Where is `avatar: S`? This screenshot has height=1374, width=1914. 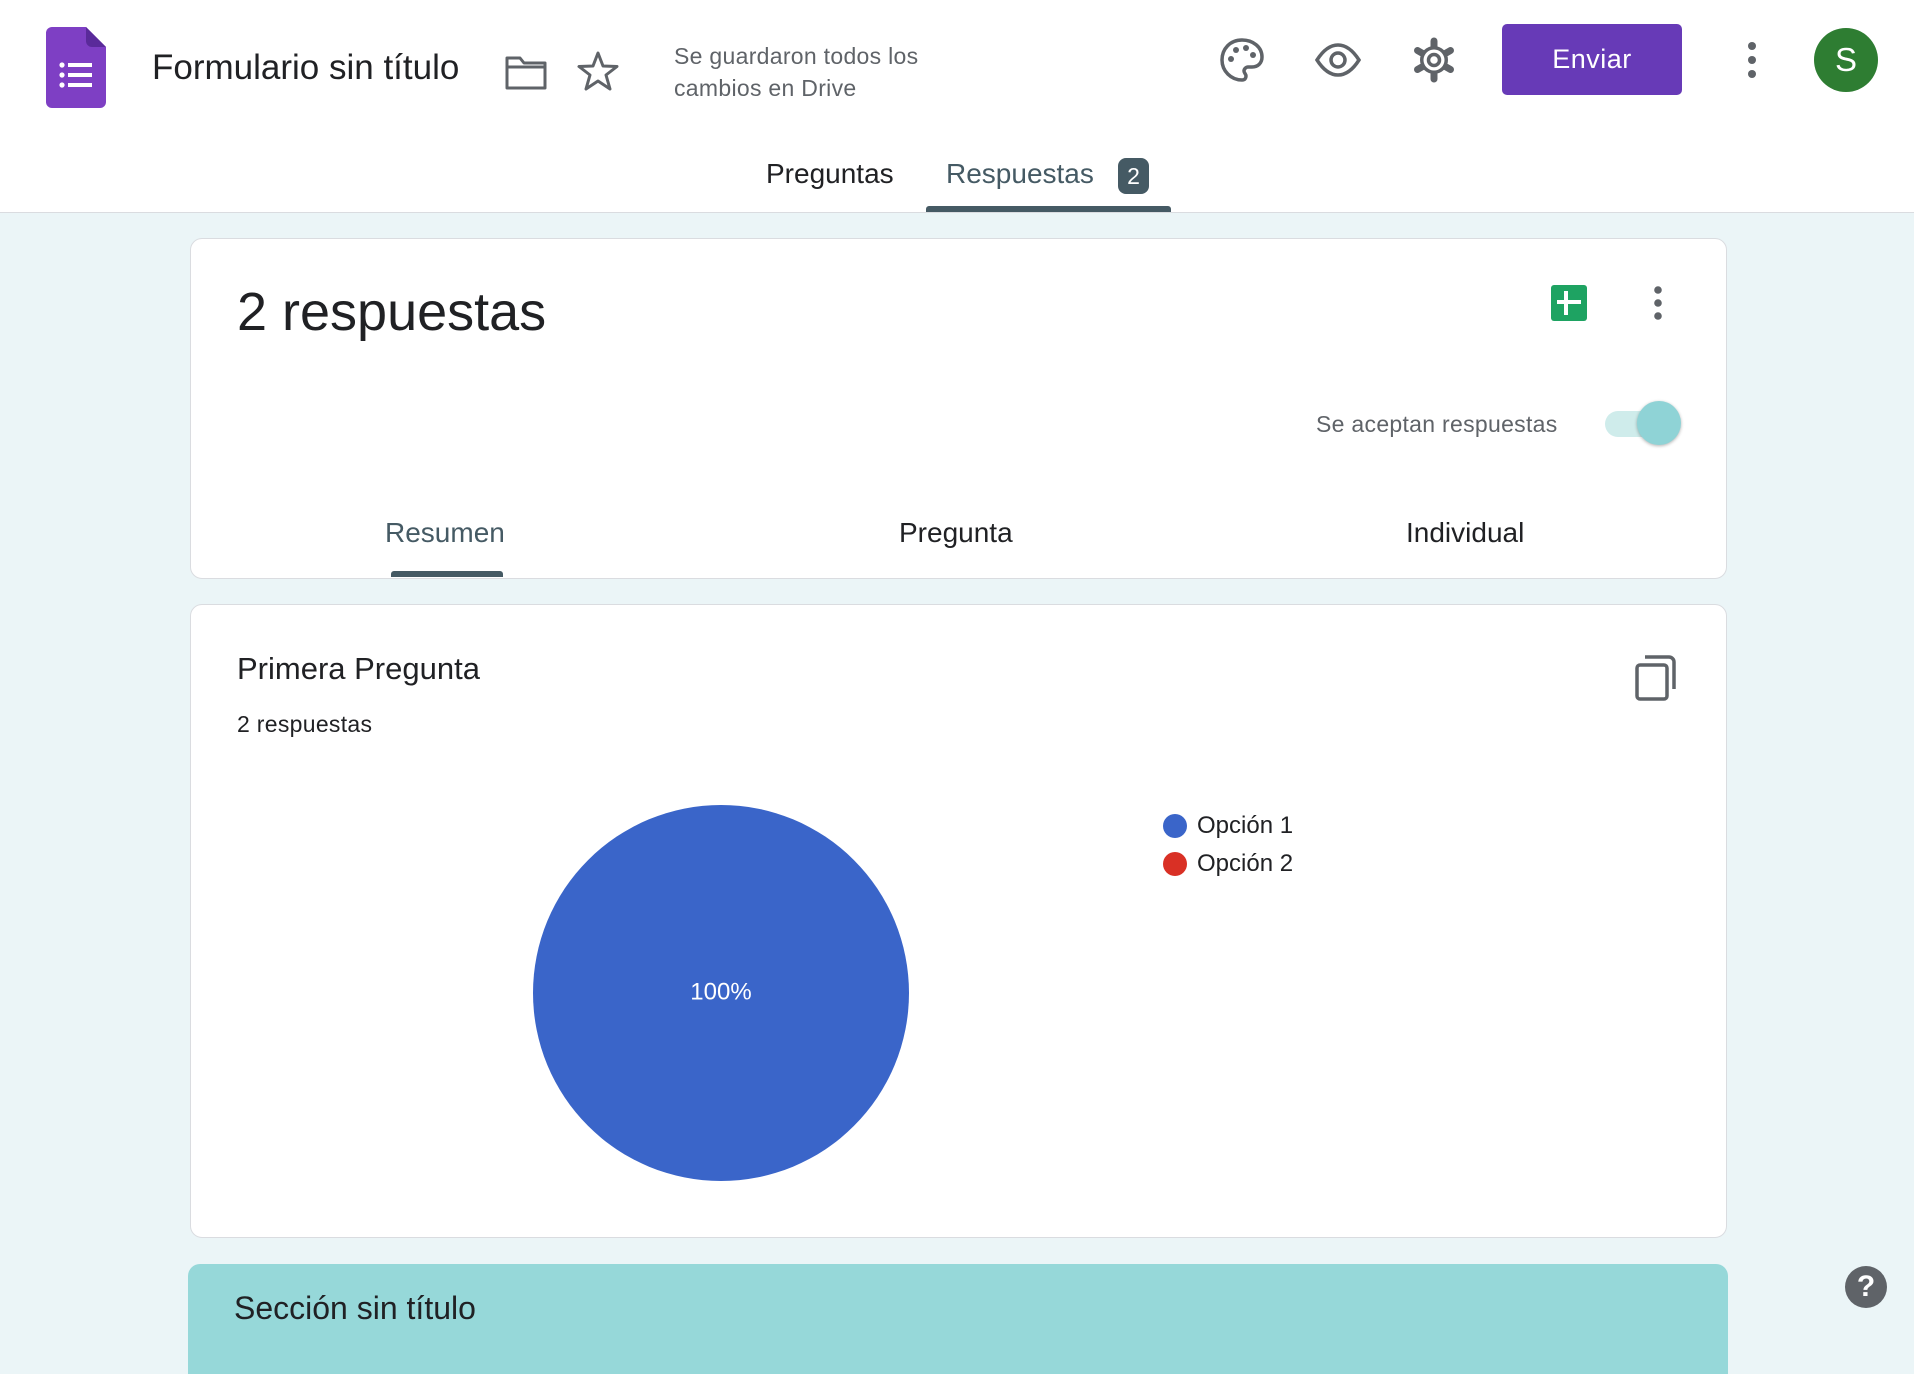
avatar: S is located at coordinates (1846, 60).